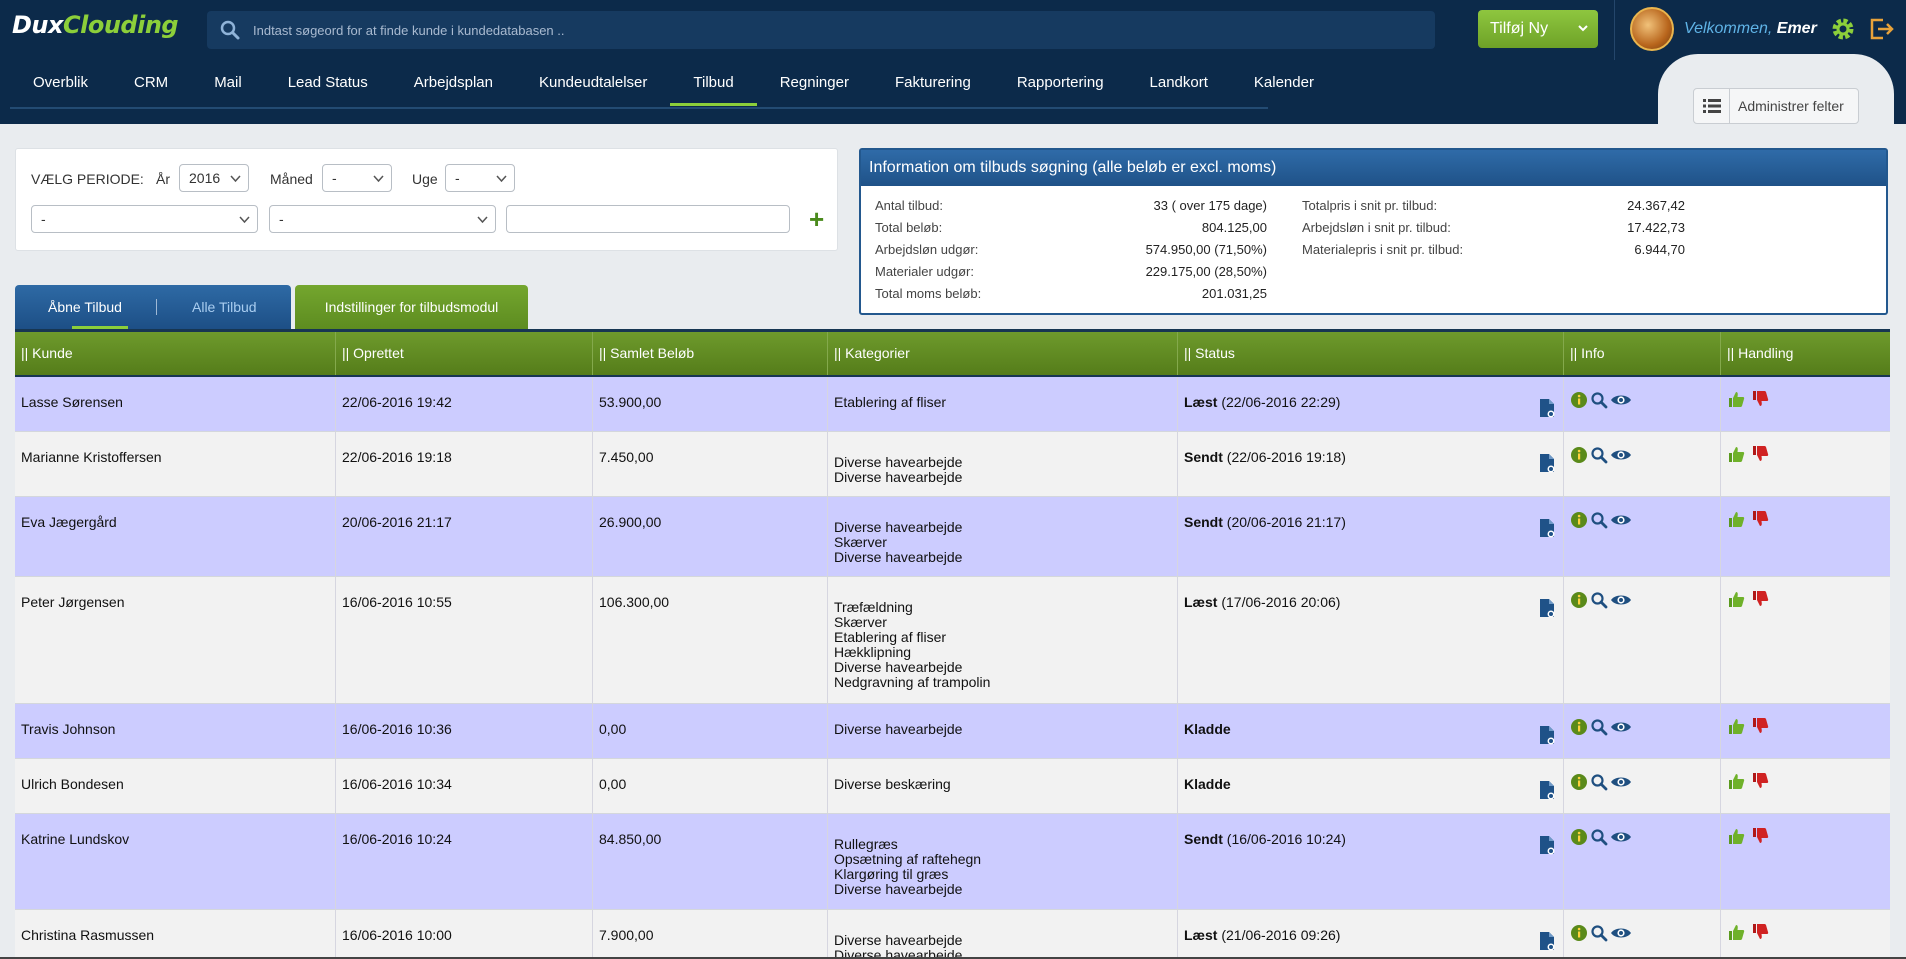 The height and width of the screenshot is (959, 1906). I want to click on nav-item-kundeudtalelser: Kundeudtalelser, so click(593, 83).